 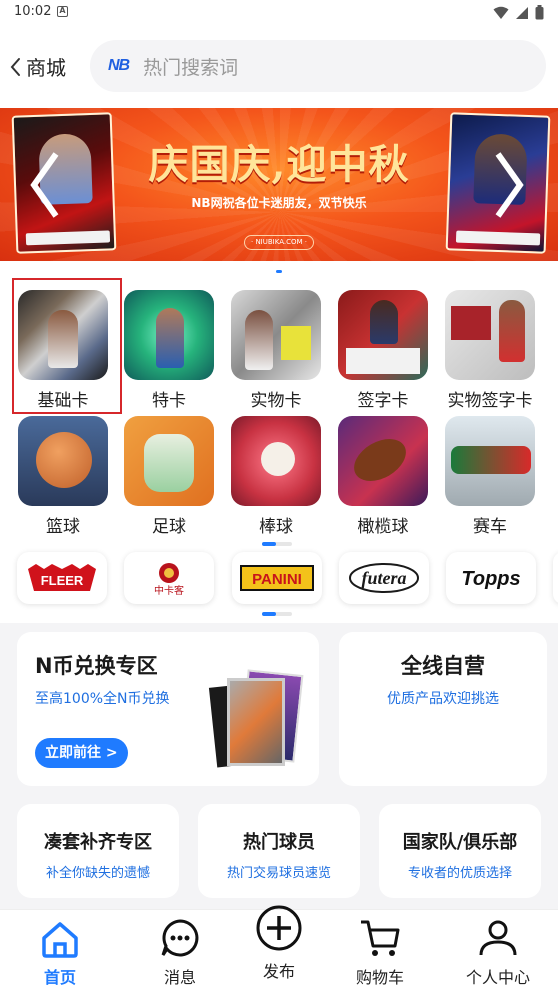 I want to click on zhongkake-logo-icon: 中卡客, so click(x=169, y=580).